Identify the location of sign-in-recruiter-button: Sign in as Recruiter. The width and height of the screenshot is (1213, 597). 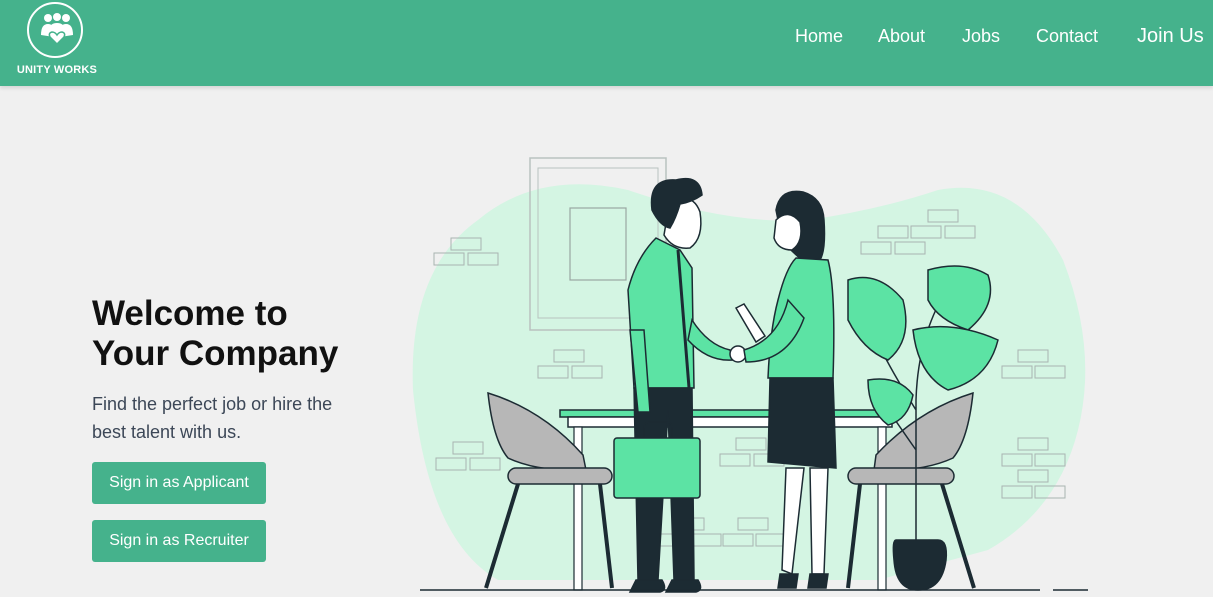
(179, 541).